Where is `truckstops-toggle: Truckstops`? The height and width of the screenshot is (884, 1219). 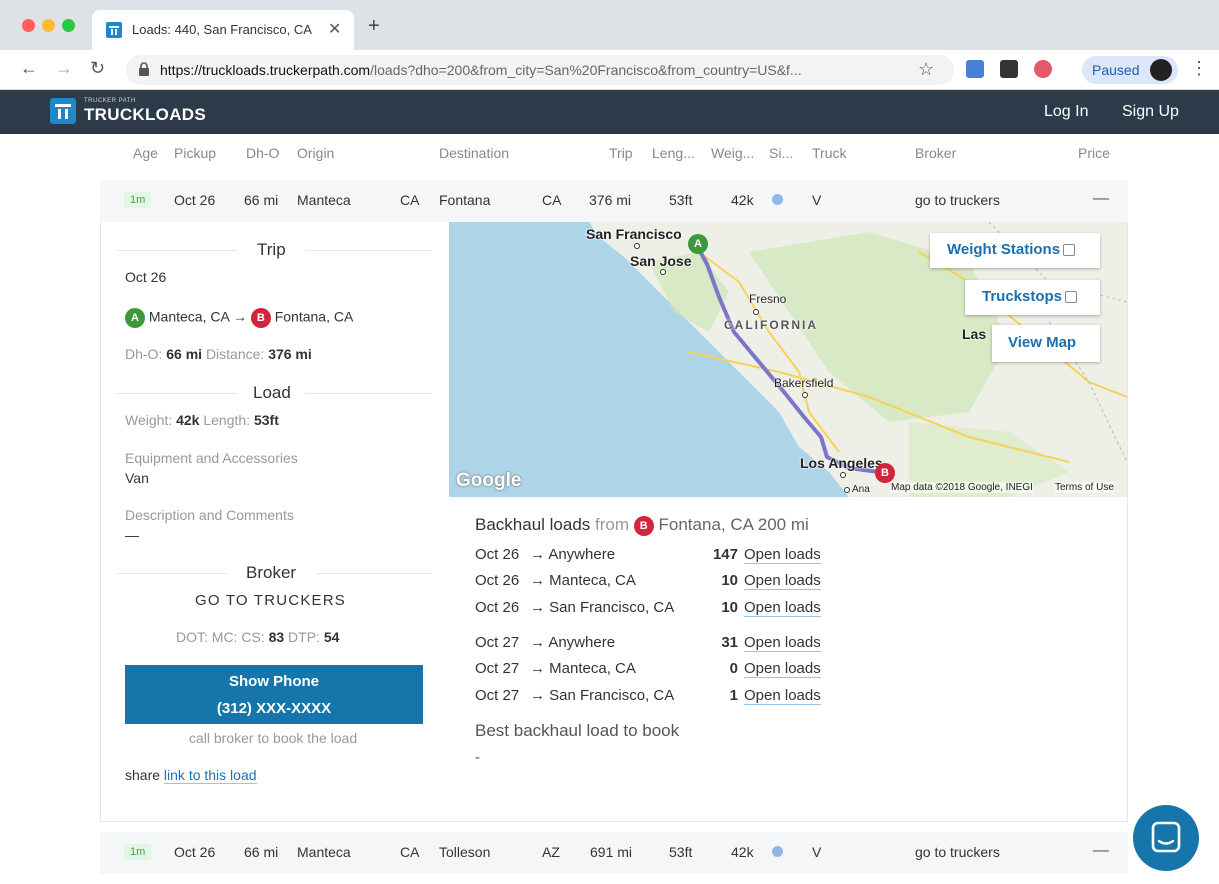
truckstops-toggle: Truckstops is located at coordinates (1032, 297).